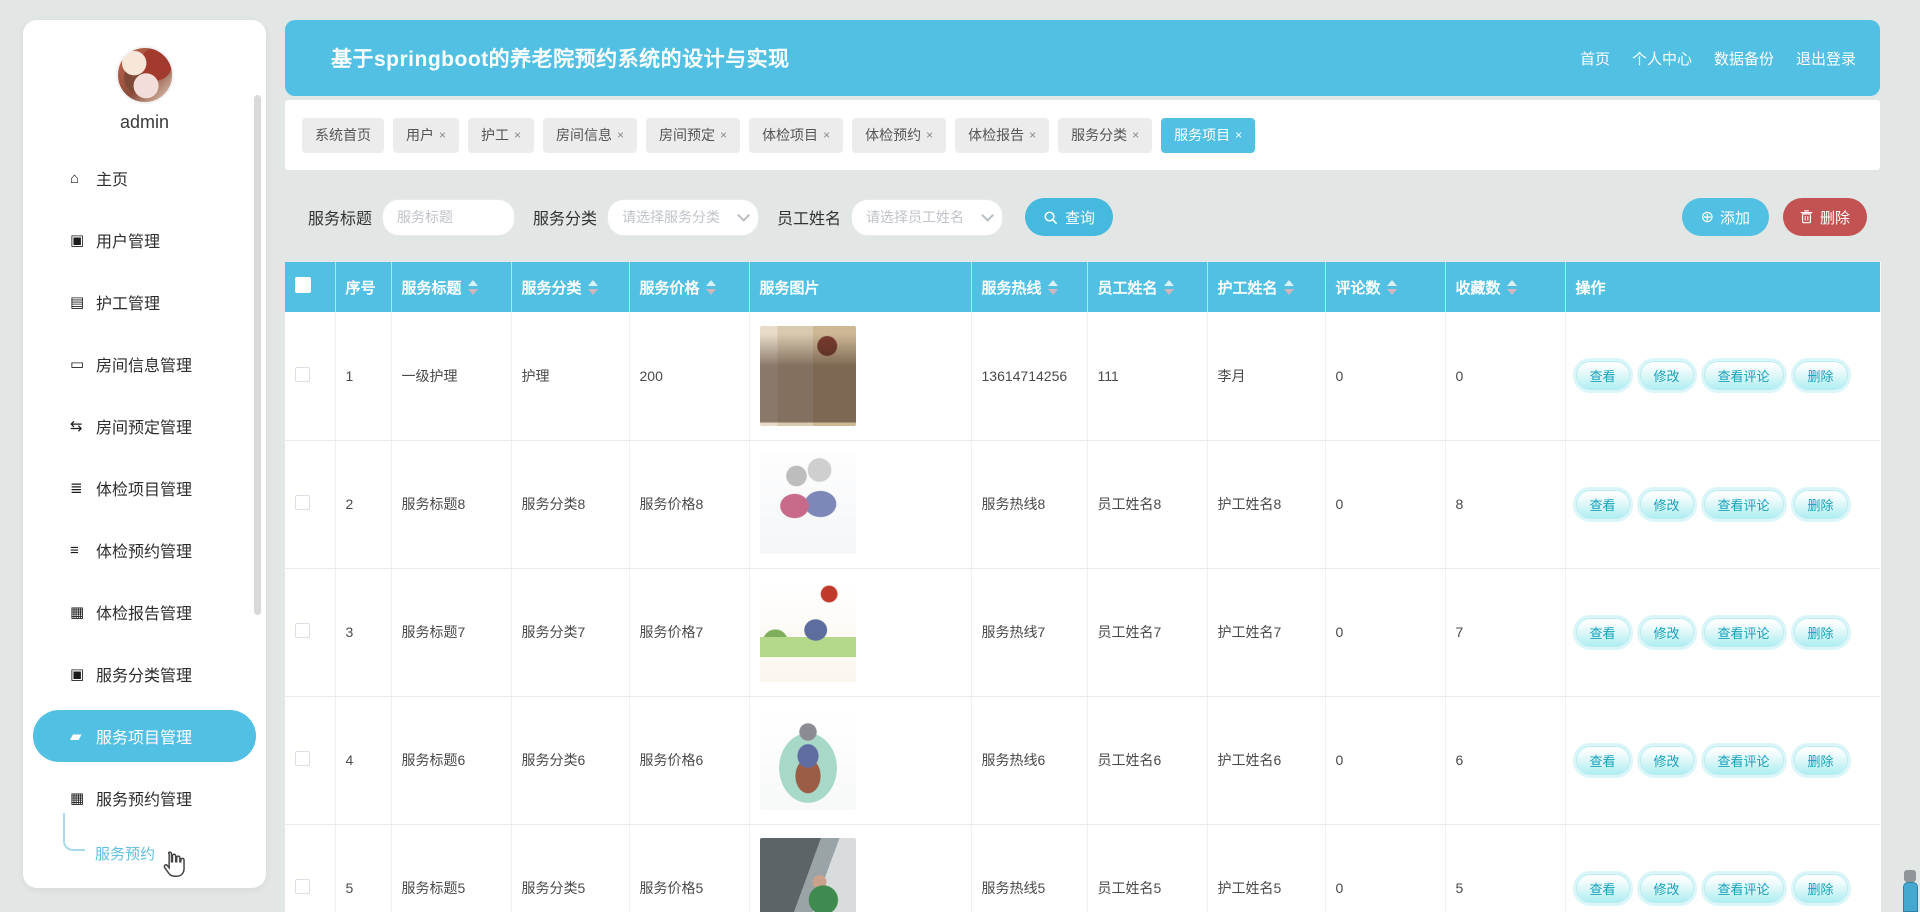 The image size is (1920, 912). What do you see at coordinates (1029, 287) in the screenshot?
I see `table-column-header: 服务热线` at bounding box center [1029, 287].